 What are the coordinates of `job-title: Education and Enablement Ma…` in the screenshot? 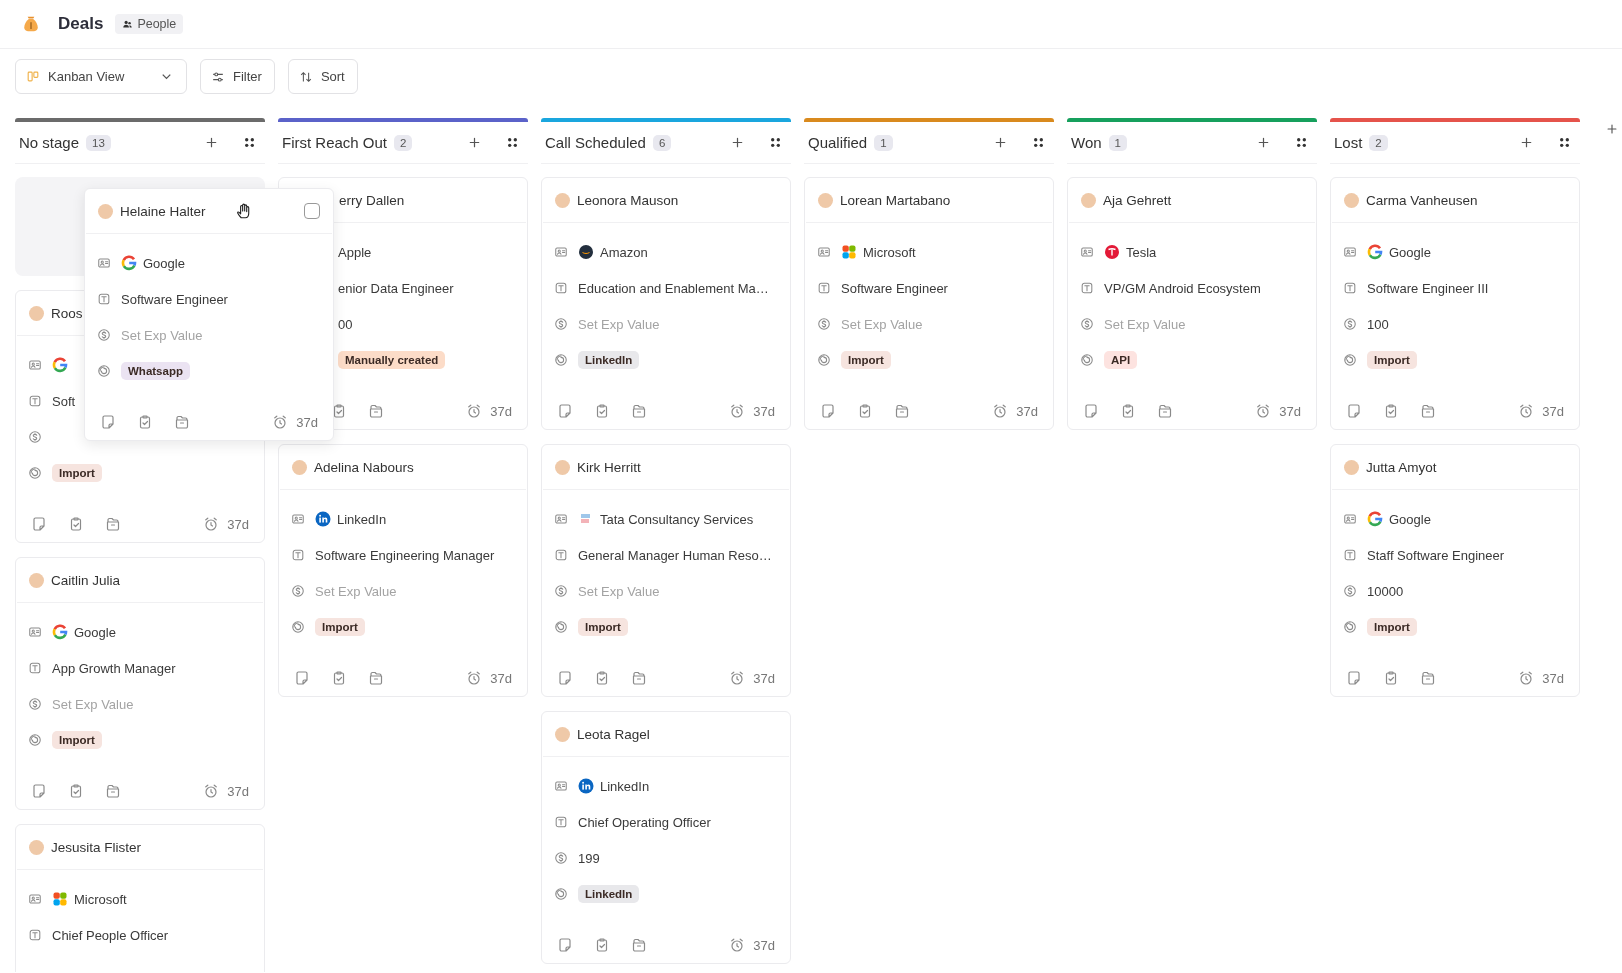 It's located at (673, 288).